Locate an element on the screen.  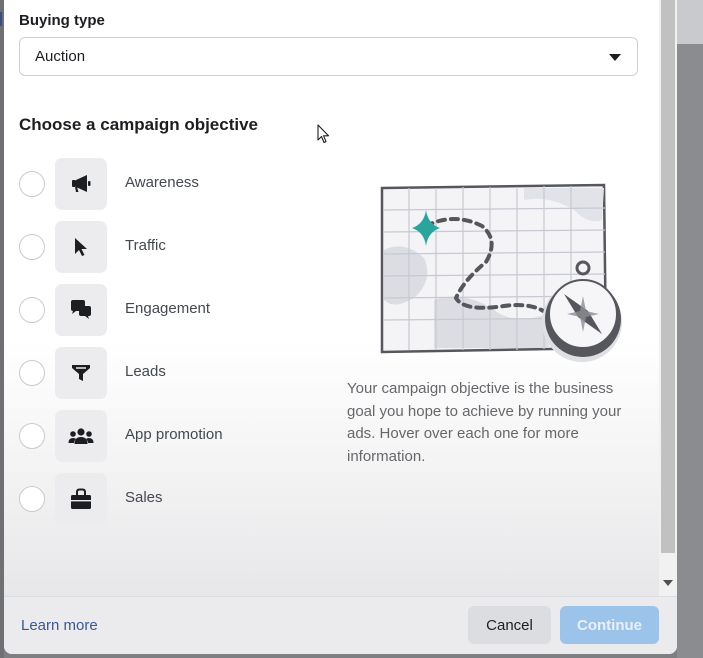
cancel-button: Cancel is located at coordinates (509, 625).